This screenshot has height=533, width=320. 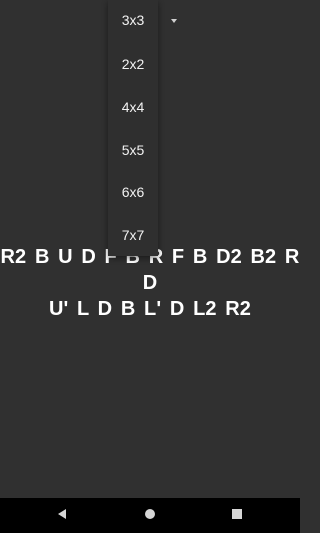 I want to click on chevron-down-icon, so click(x=174, y=21).